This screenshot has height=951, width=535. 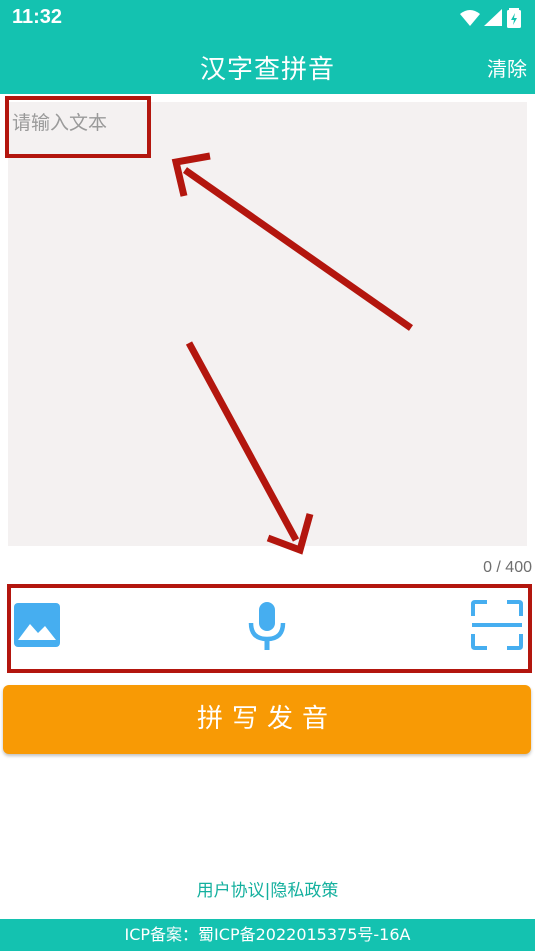 I want to click on image-icon, so click(x=37, y=625).